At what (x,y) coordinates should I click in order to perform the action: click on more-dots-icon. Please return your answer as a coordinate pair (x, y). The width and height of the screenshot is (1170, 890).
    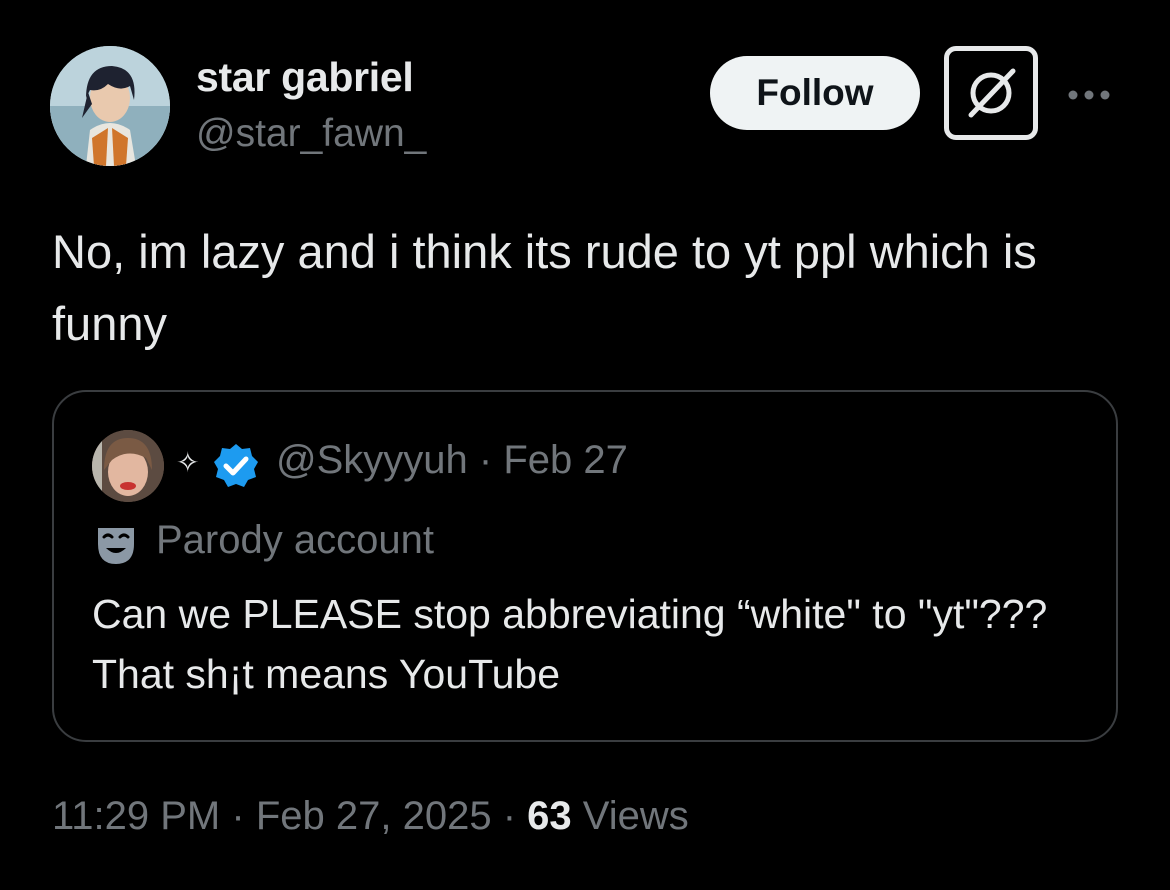
    Looking at the image, I should click on (1089, 95).